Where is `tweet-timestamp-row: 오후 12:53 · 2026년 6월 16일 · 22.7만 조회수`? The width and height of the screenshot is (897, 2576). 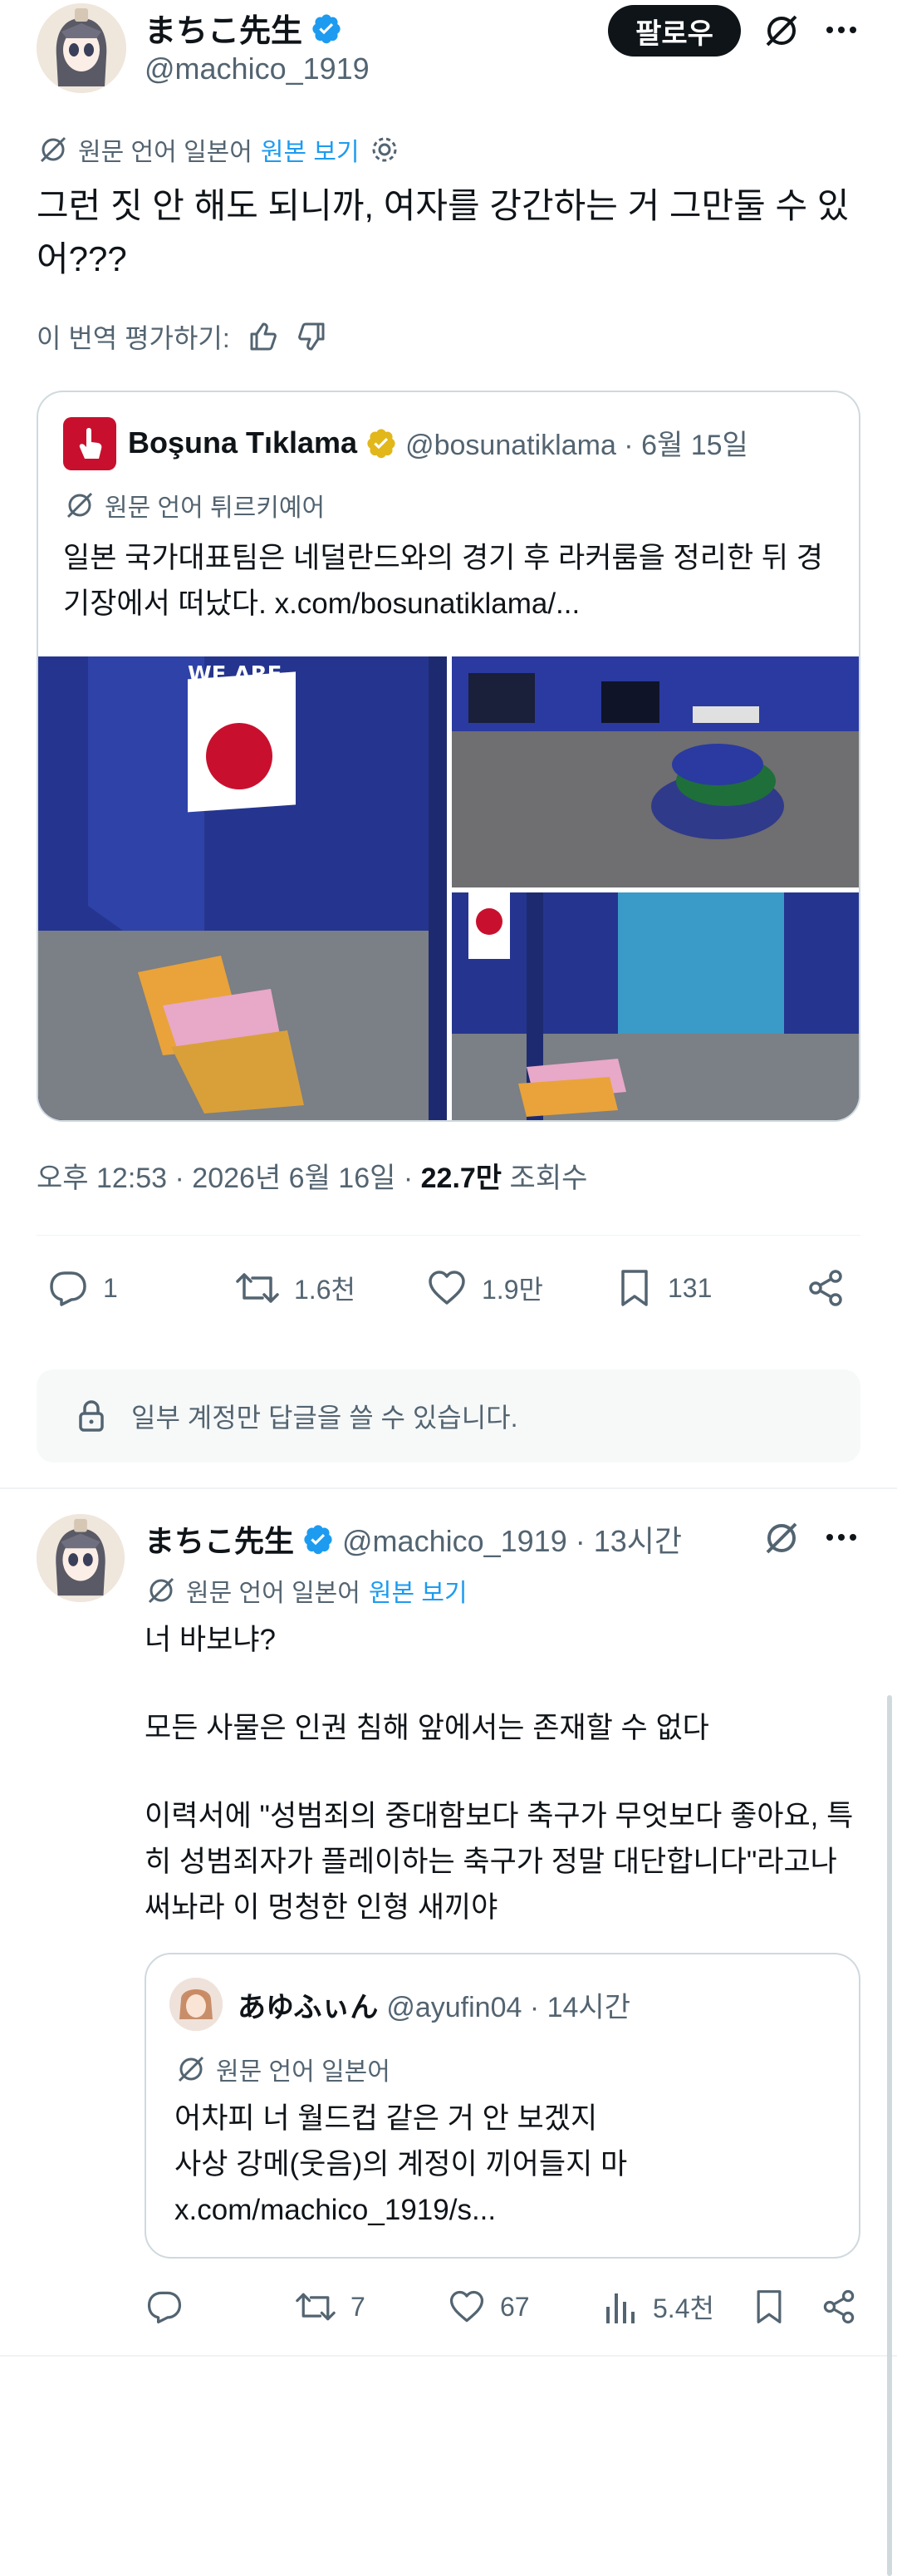 tweet-timestamp-row: 오후 12:53 · 2026년 6월 16일 · 22.7만 조회수 is located at coordinates (312, 1175).